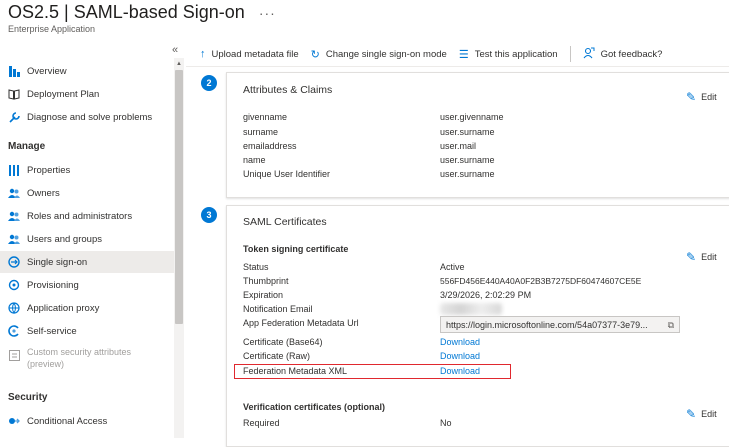 The width and height of the screenshot is (729, 447). Describe the element at coordinates (57, 262) in the screenshot. I see `sidebar-item-label: Single sign-on` at that location.